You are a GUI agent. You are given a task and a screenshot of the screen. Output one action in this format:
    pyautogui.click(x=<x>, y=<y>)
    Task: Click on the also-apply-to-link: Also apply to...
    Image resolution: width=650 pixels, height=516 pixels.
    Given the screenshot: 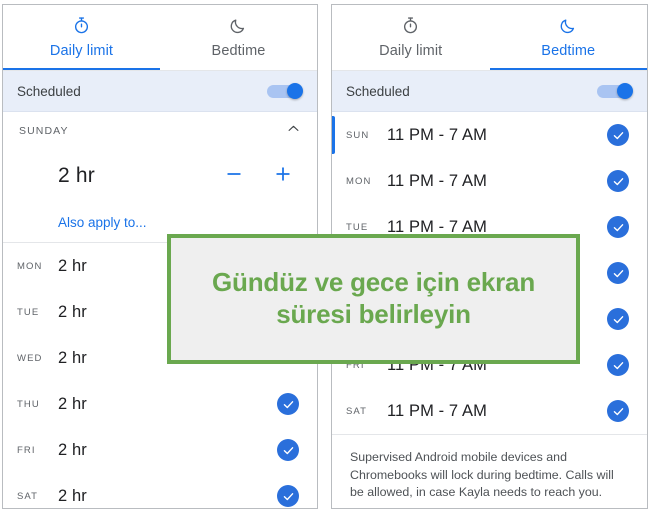 What is the action you would take?
    pyautogui.click(x=102, y=222)
    